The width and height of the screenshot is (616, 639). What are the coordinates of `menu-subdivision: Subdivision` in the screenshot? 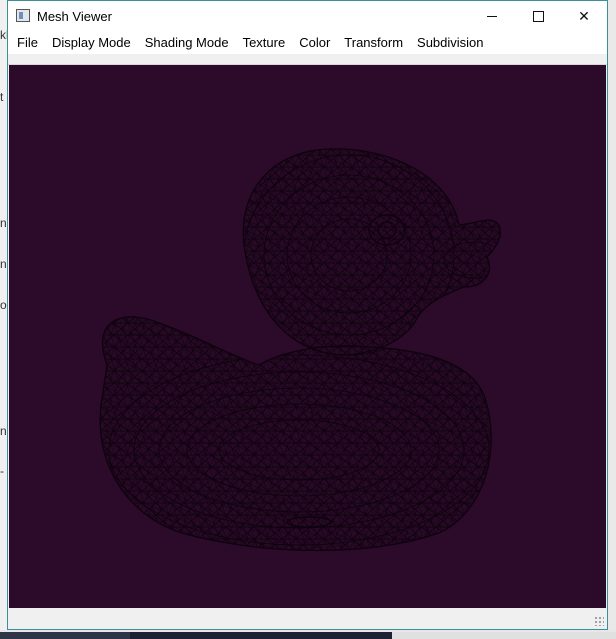 It's located at (450, 43).